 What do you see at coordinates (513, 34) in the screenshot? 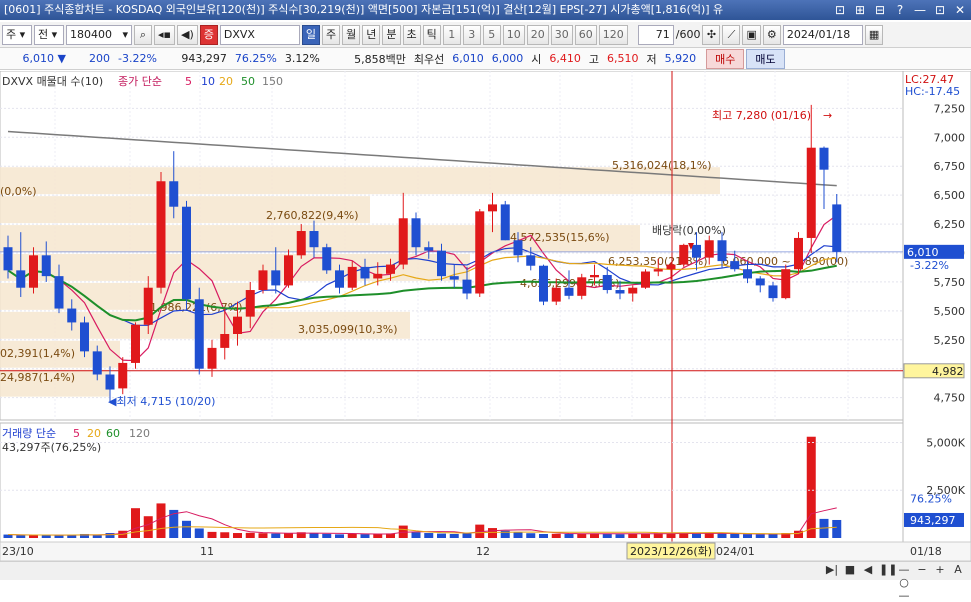
I see `interval-10: 10` at bounding box center [513, 34].